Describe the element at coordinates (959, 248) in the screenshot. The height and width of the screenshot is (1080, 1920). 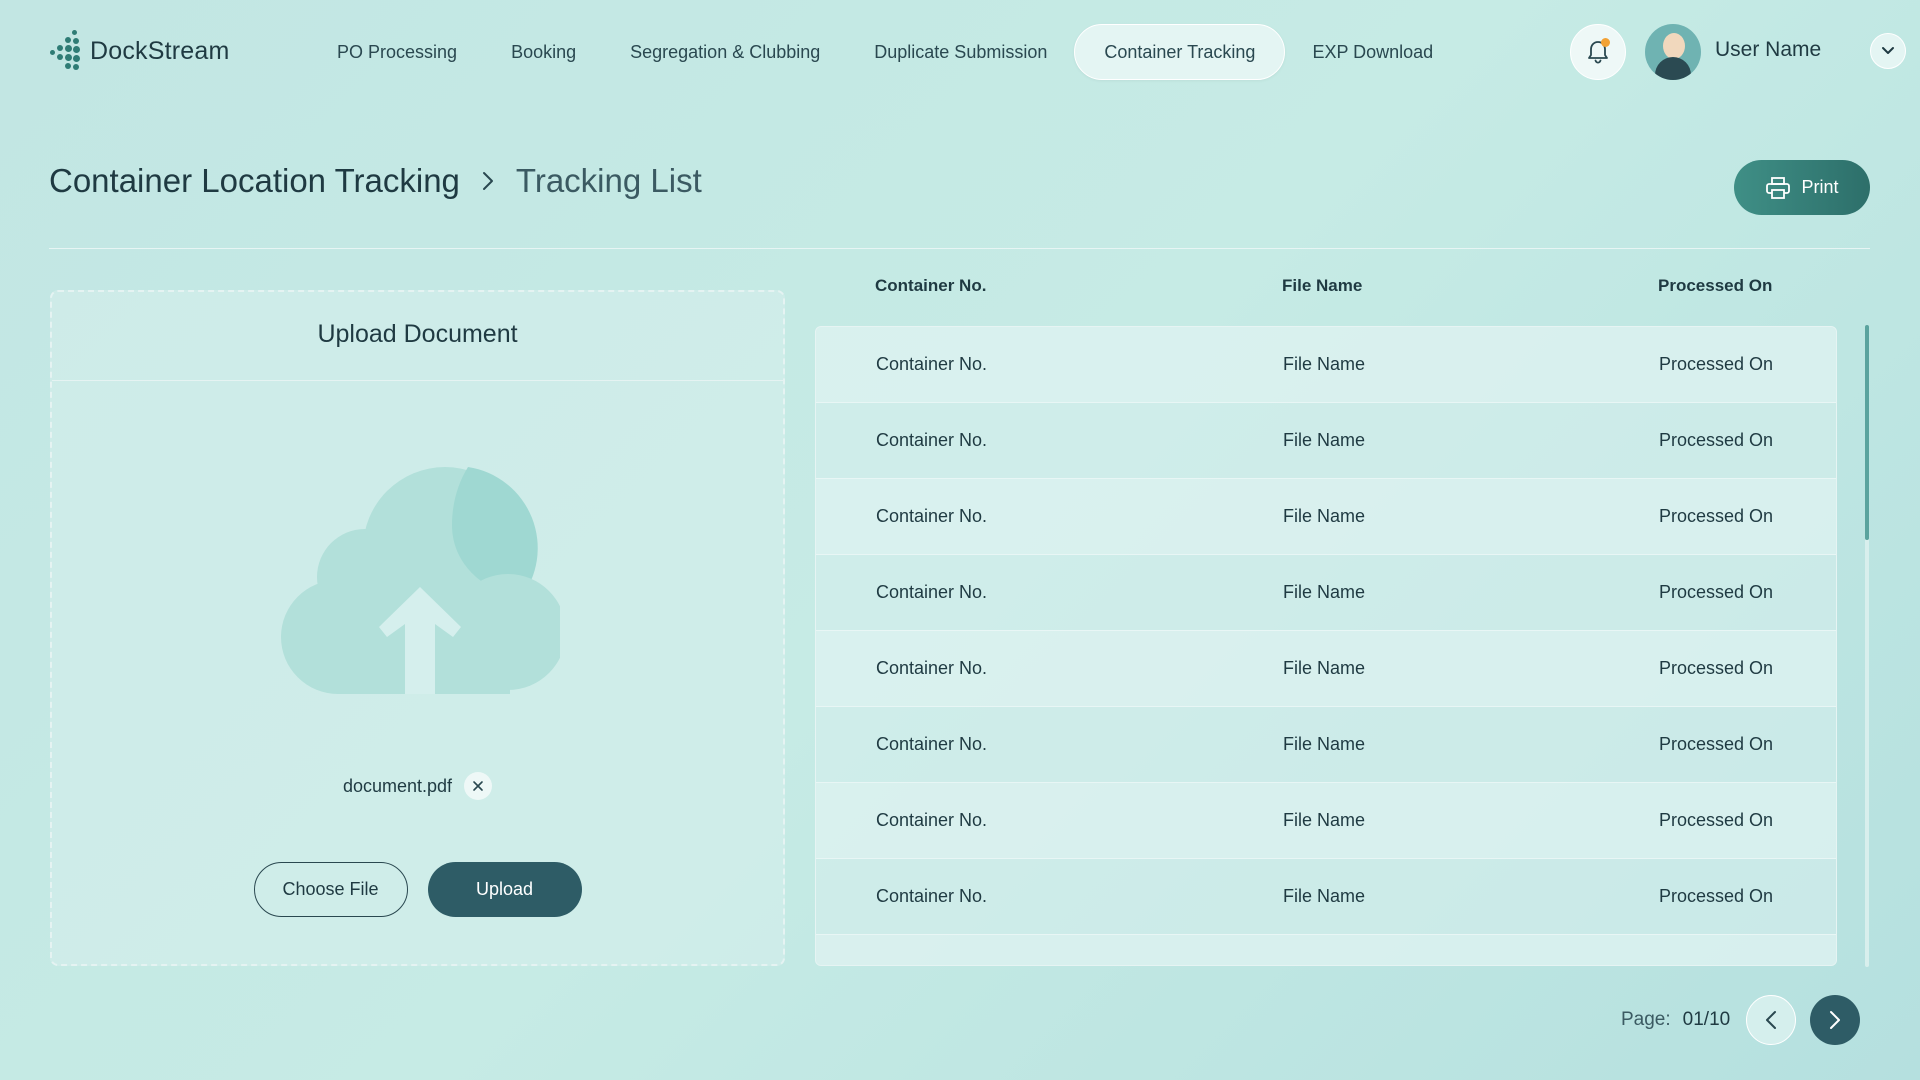
I see `header-divider` at that location.